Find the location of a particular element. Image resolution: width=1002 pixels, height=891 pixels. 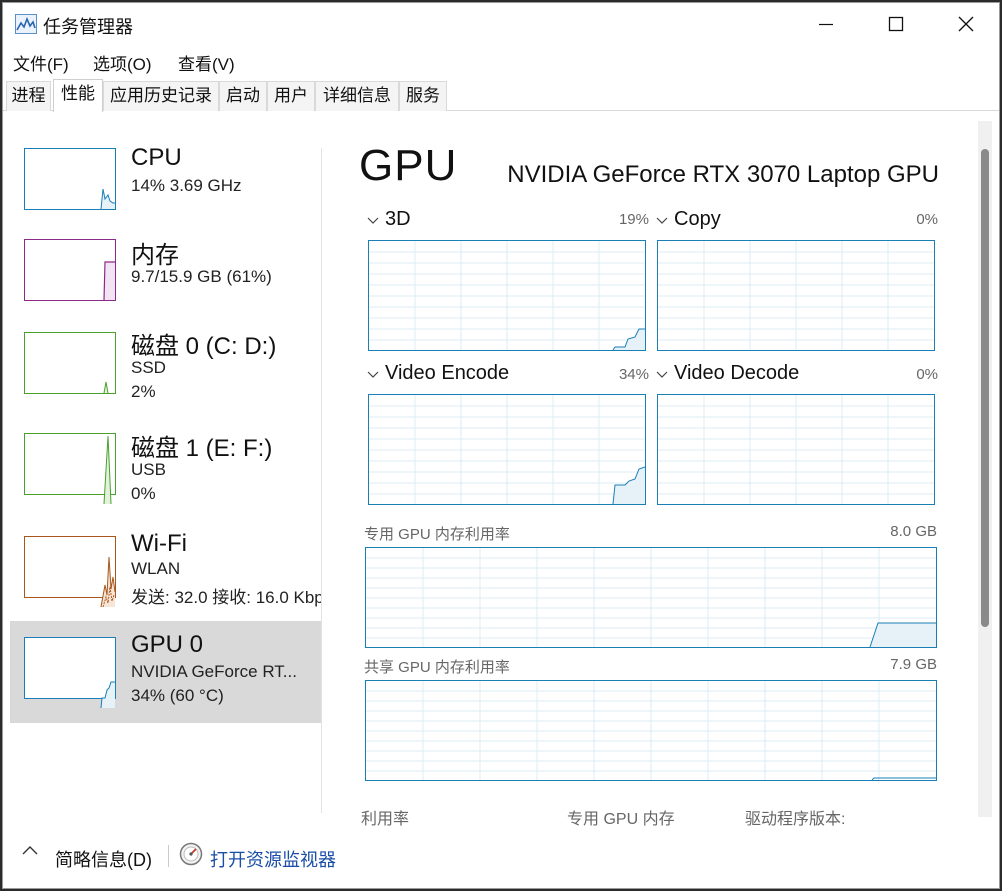

engine-percent: 19% is located at coordinates (633, 219).